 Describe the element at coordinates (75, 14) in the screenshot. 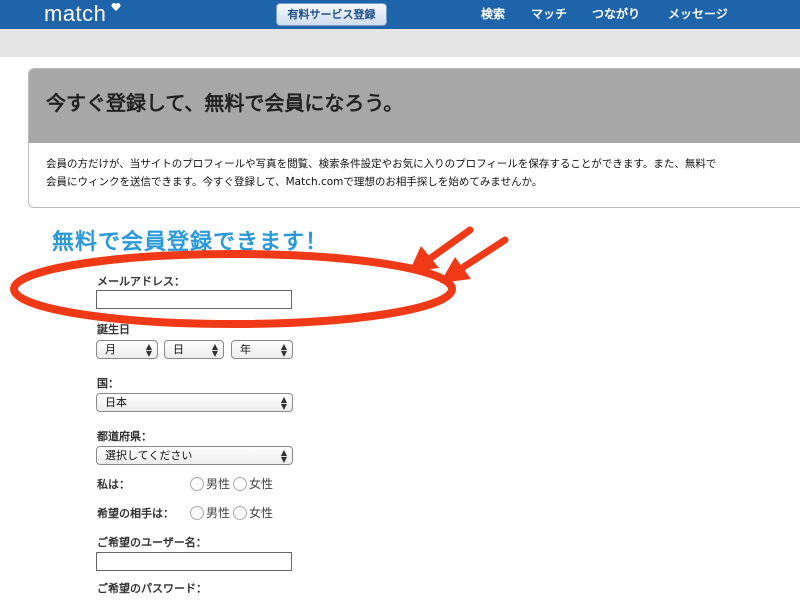

I see `match-logo: match` at that location.